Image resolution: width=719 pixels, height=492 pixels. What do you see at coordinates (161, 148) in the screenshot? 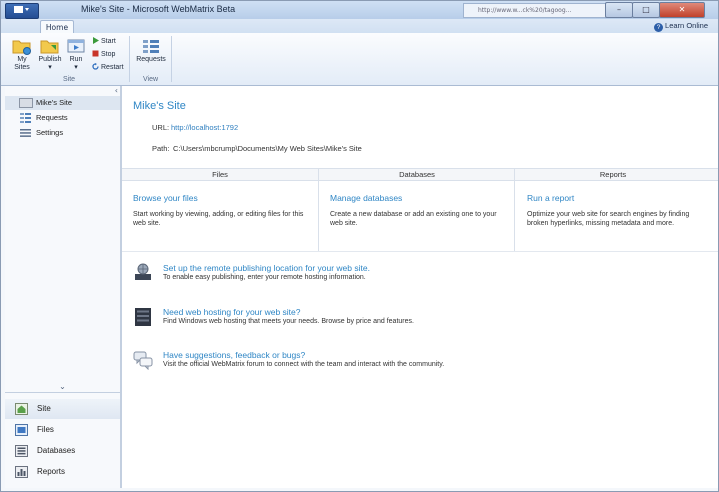
I see `path-label: Path:` at bounding box center [161, 148].